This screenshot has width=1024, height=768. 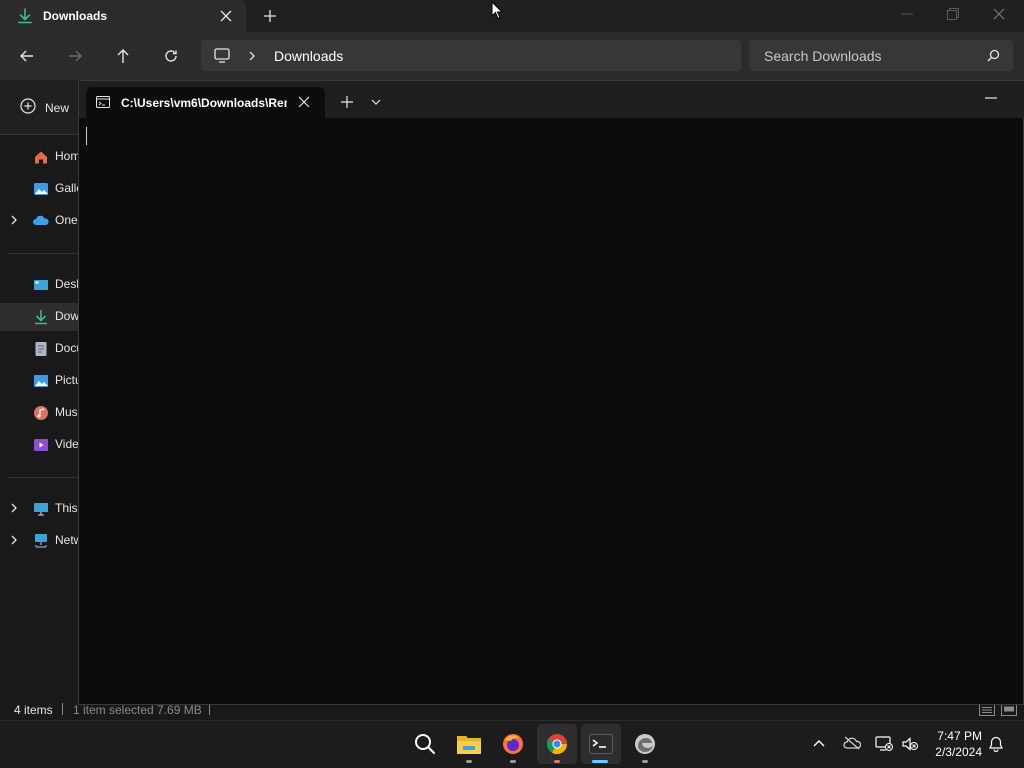 I want to click on taskbar-edge, so click(x=645, y=744).